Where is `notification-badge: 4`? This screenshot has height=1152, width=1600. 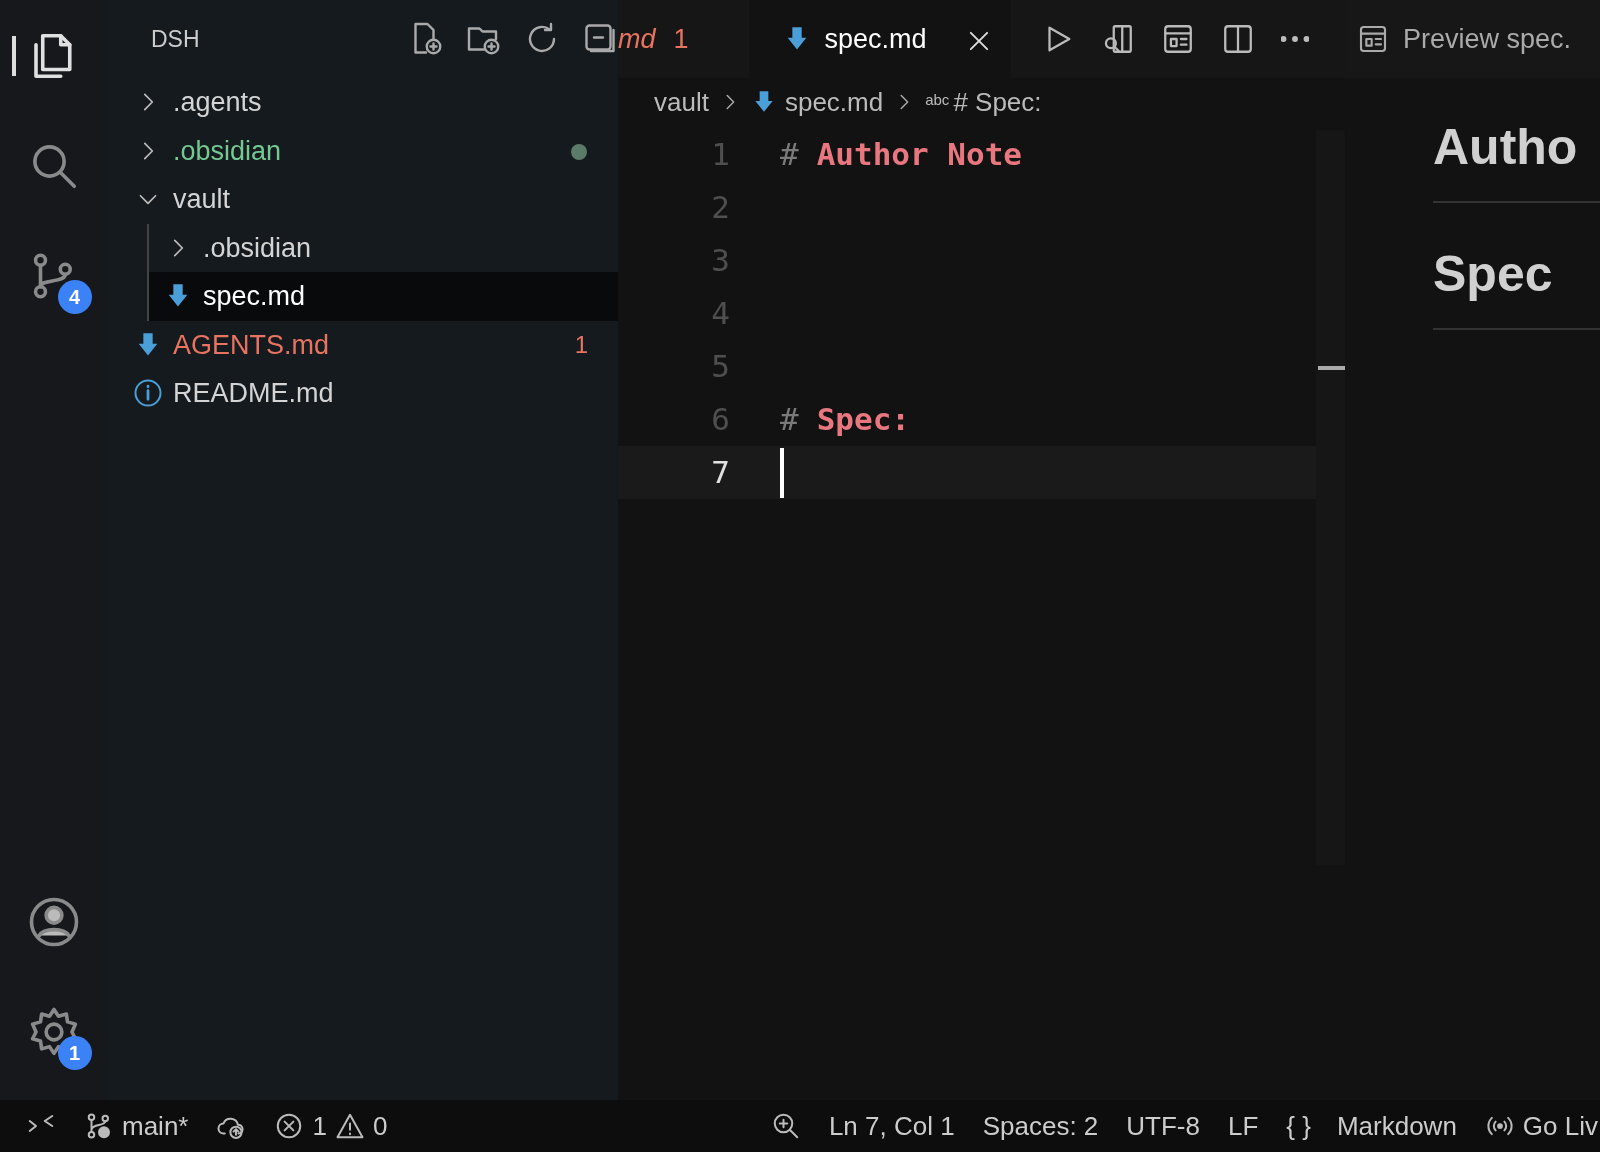
notification-badge: 4 is located at coordinates (74, 297).